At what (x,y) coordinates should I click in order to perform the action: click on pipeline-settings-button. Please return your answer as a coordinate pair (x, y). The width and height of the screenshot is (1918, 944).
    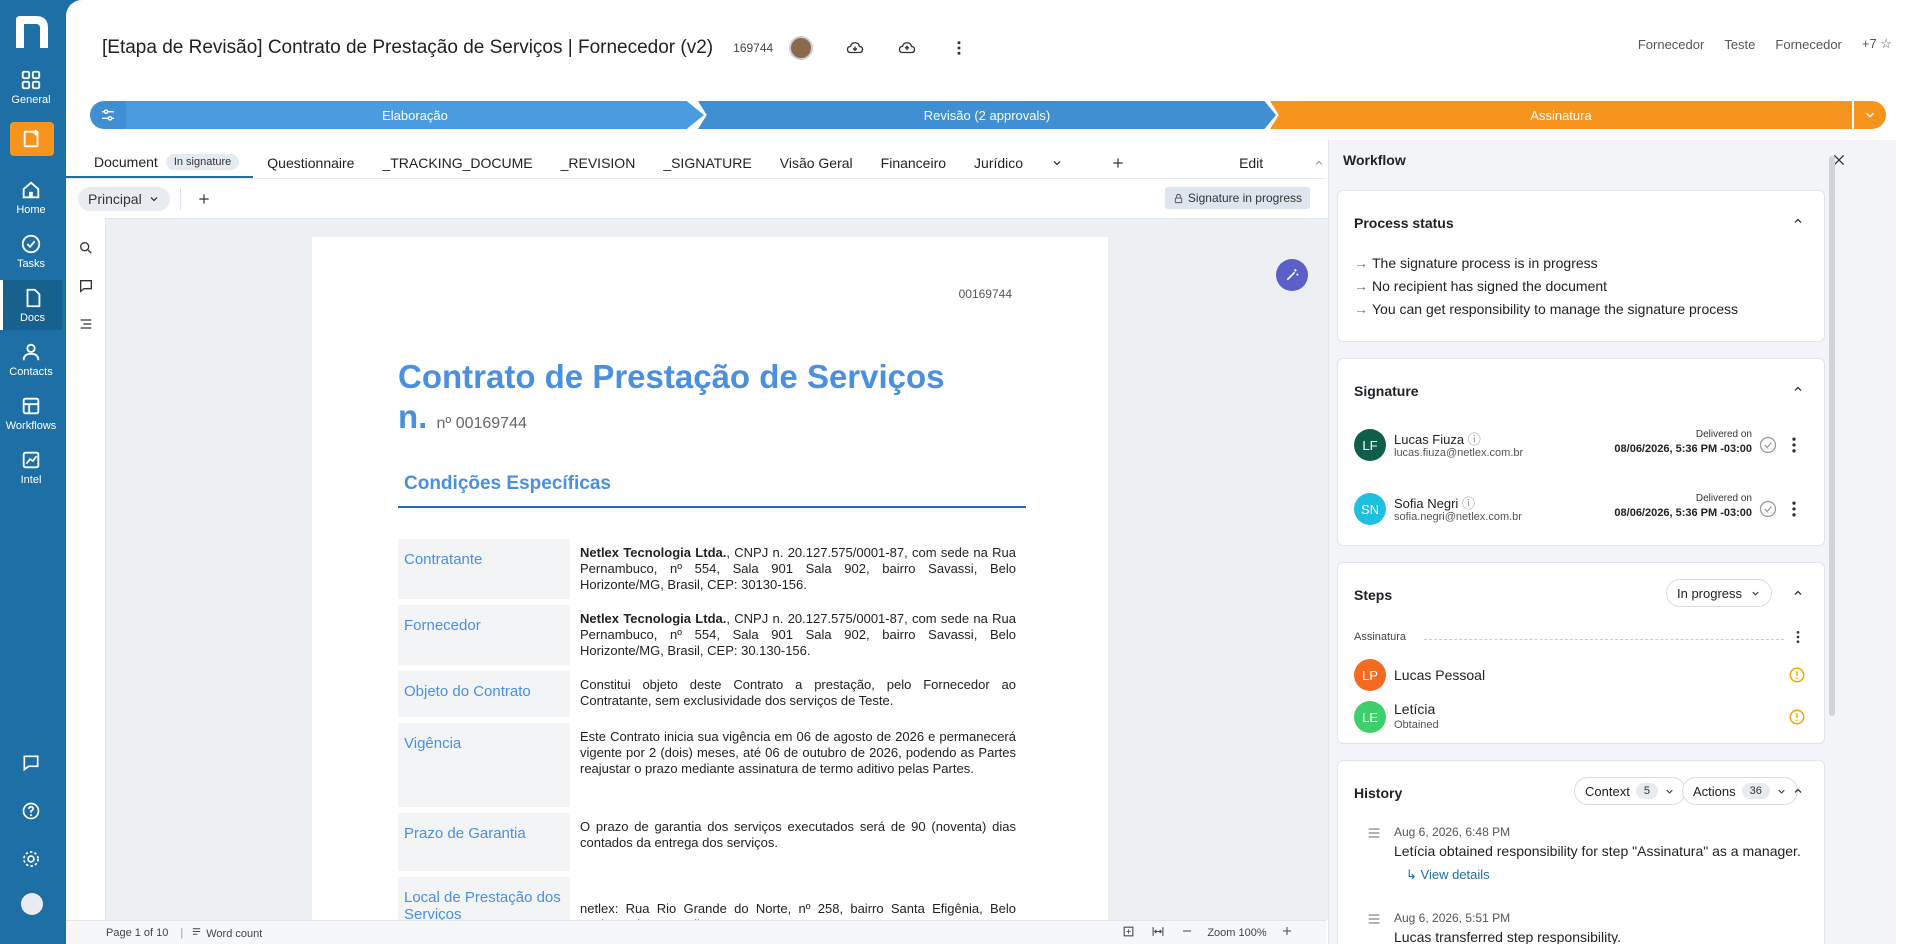
    Looking at the image, I should click on (108, 115).